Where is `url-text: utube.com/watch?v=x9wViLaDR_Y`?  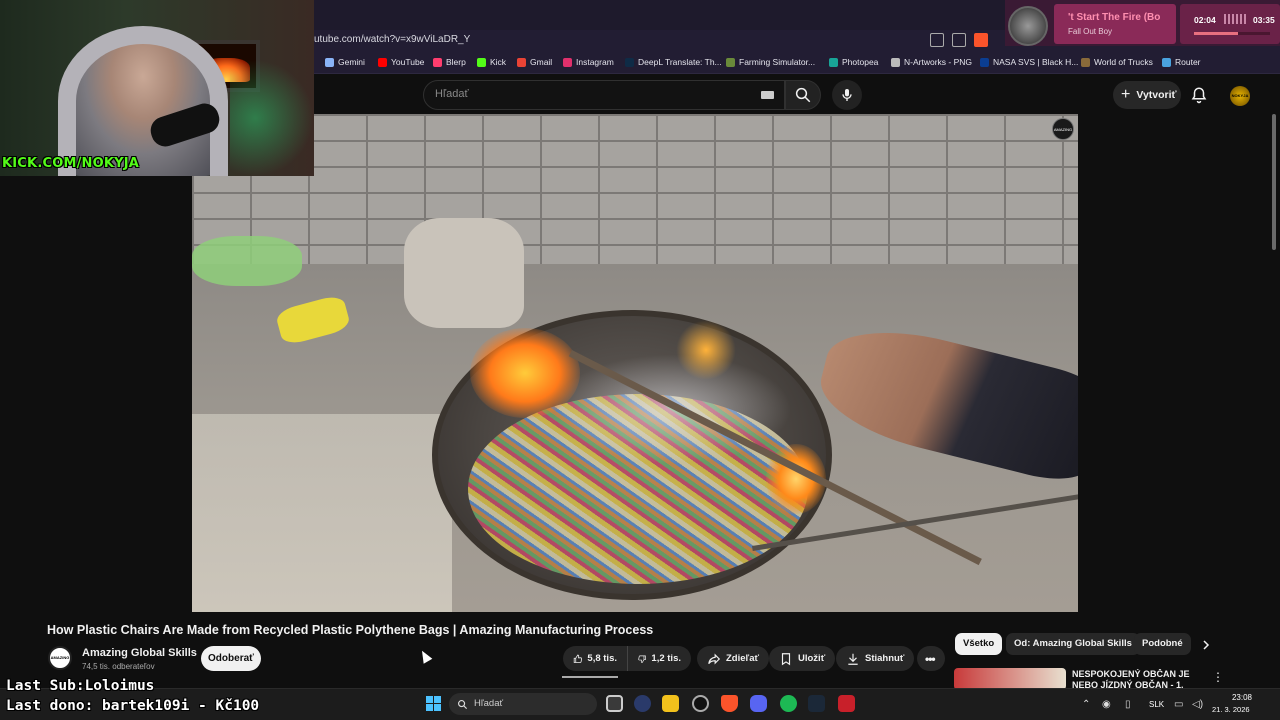
url-text: utube.com/watch?v=x9wViLaDR_Y is located at coordinates (392, 39).